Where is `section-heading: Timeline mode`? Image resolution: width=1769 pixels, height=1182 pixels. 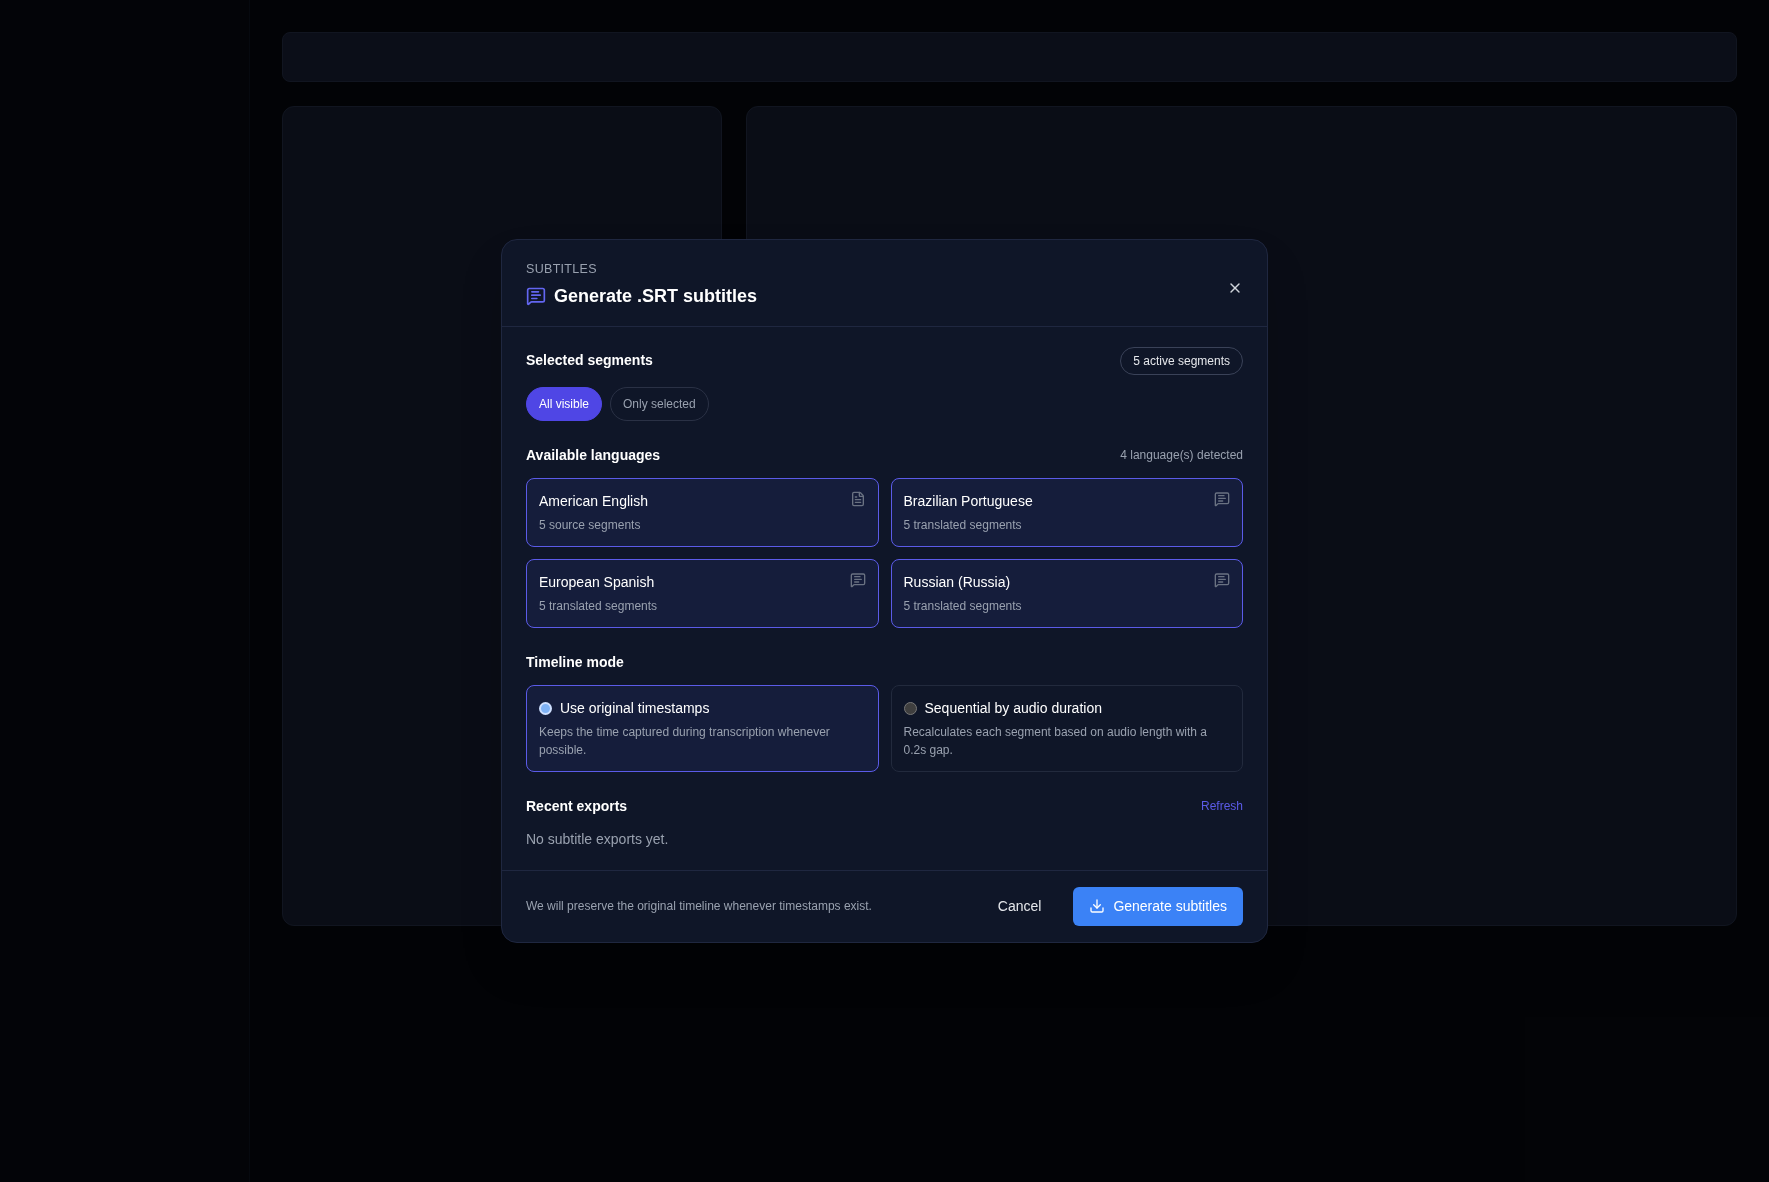
section-heading: Timeline mode is located at coordinates (575, 662).